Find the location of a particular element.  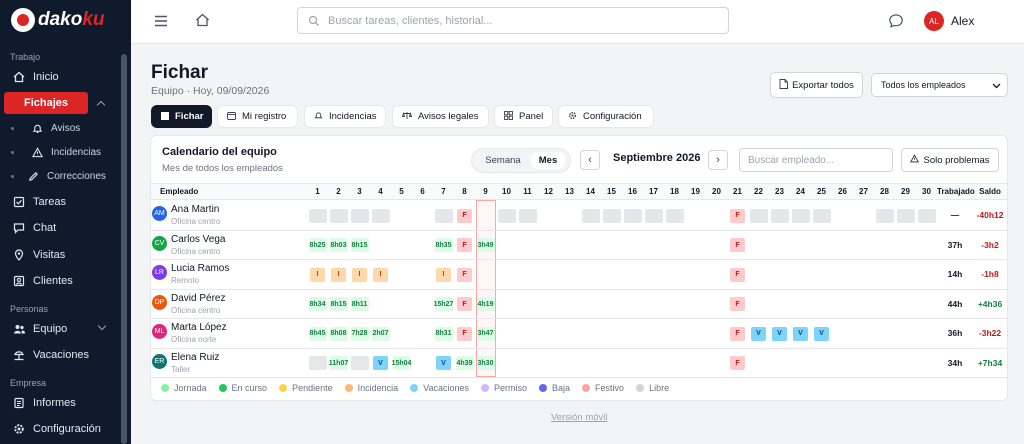

tab-fichar: Fichar is located at coordinates (181, 116).